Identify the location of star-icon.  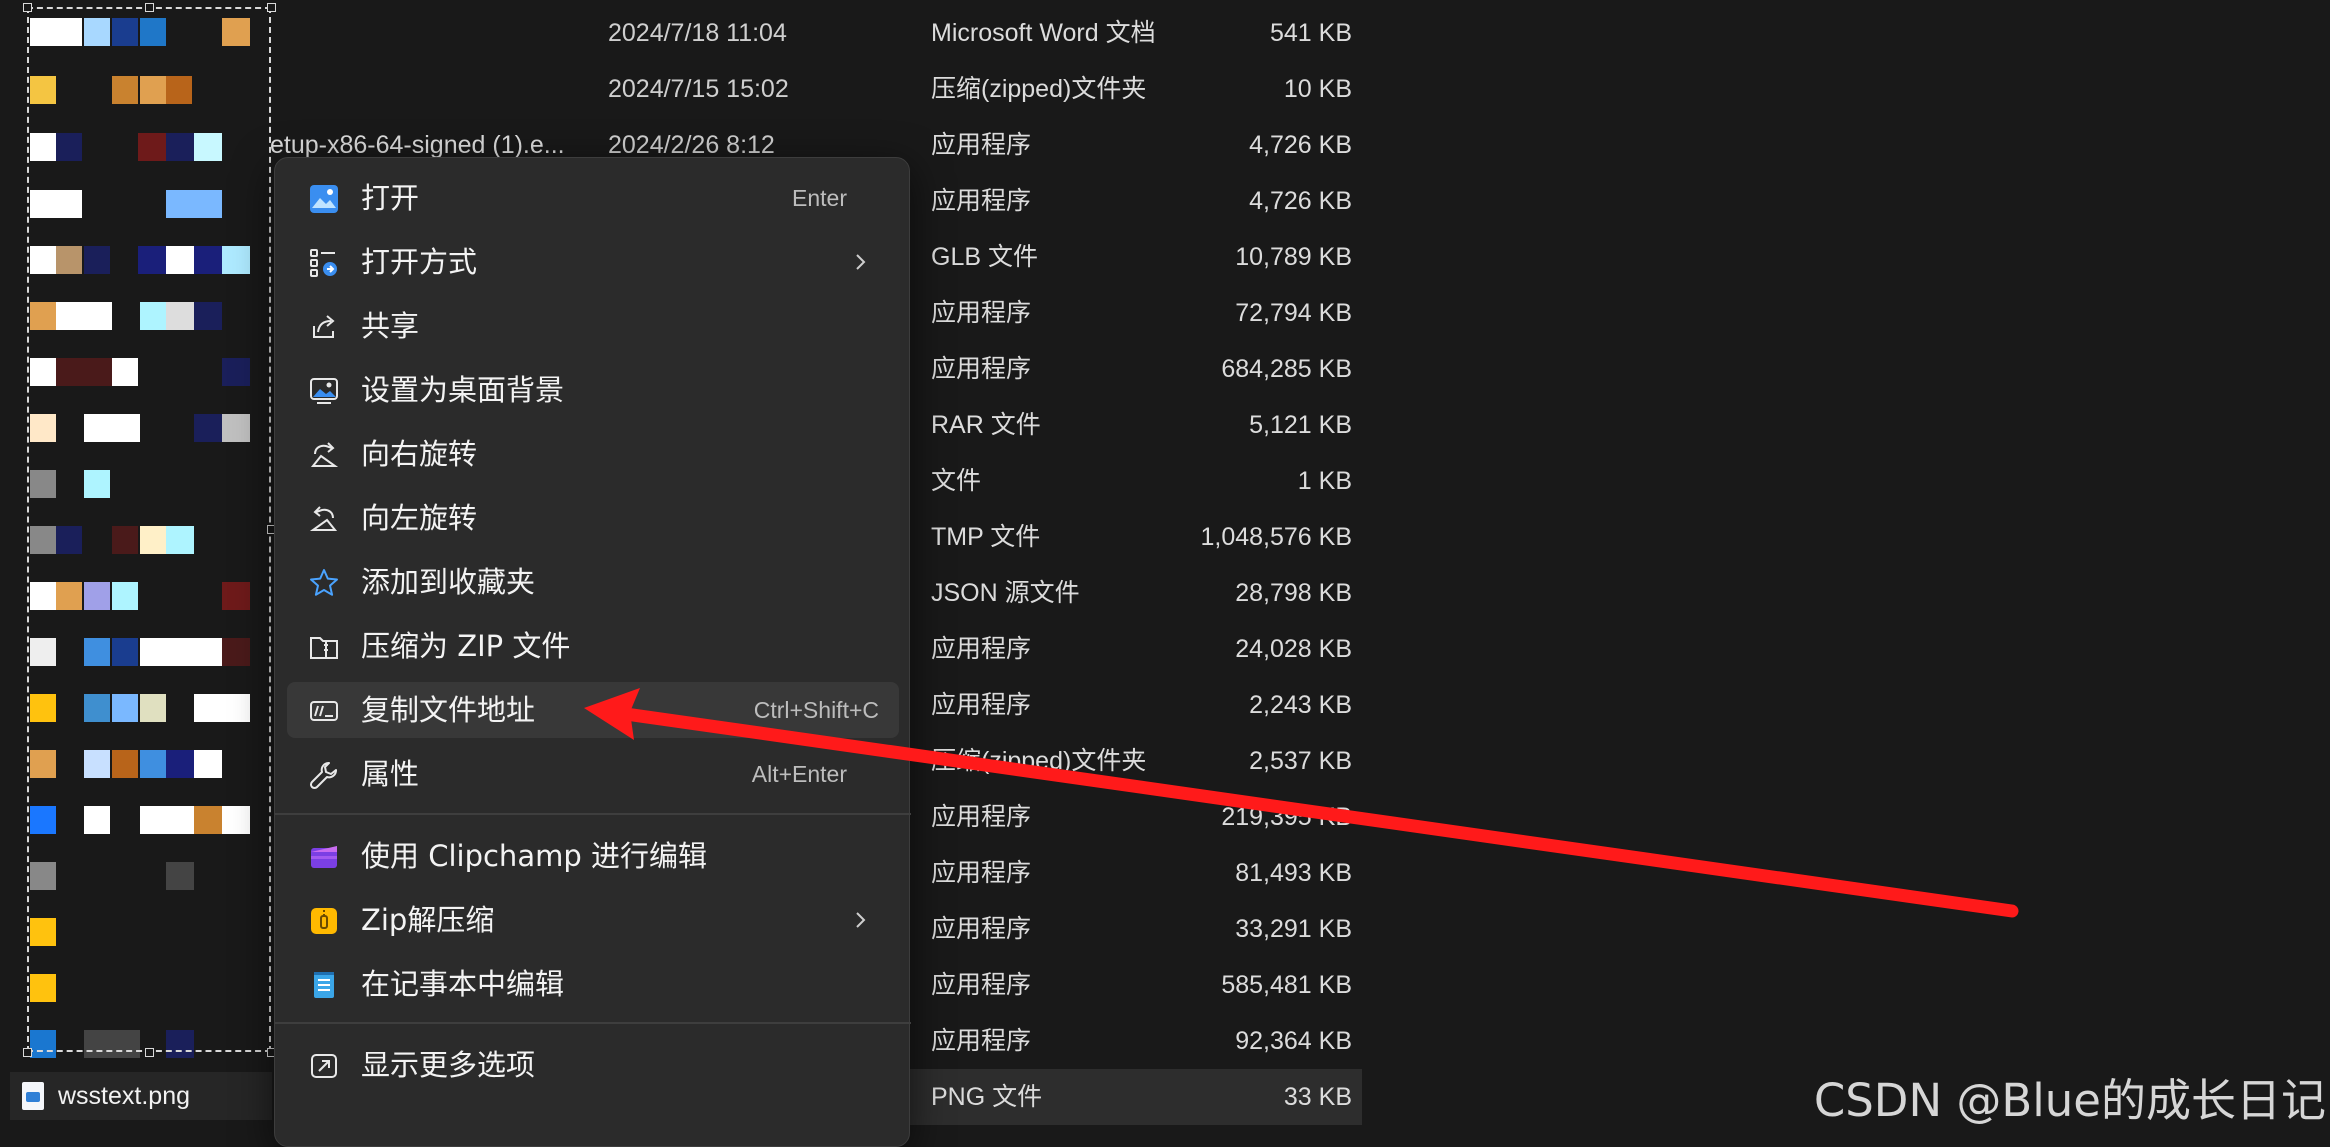
(324, 583).